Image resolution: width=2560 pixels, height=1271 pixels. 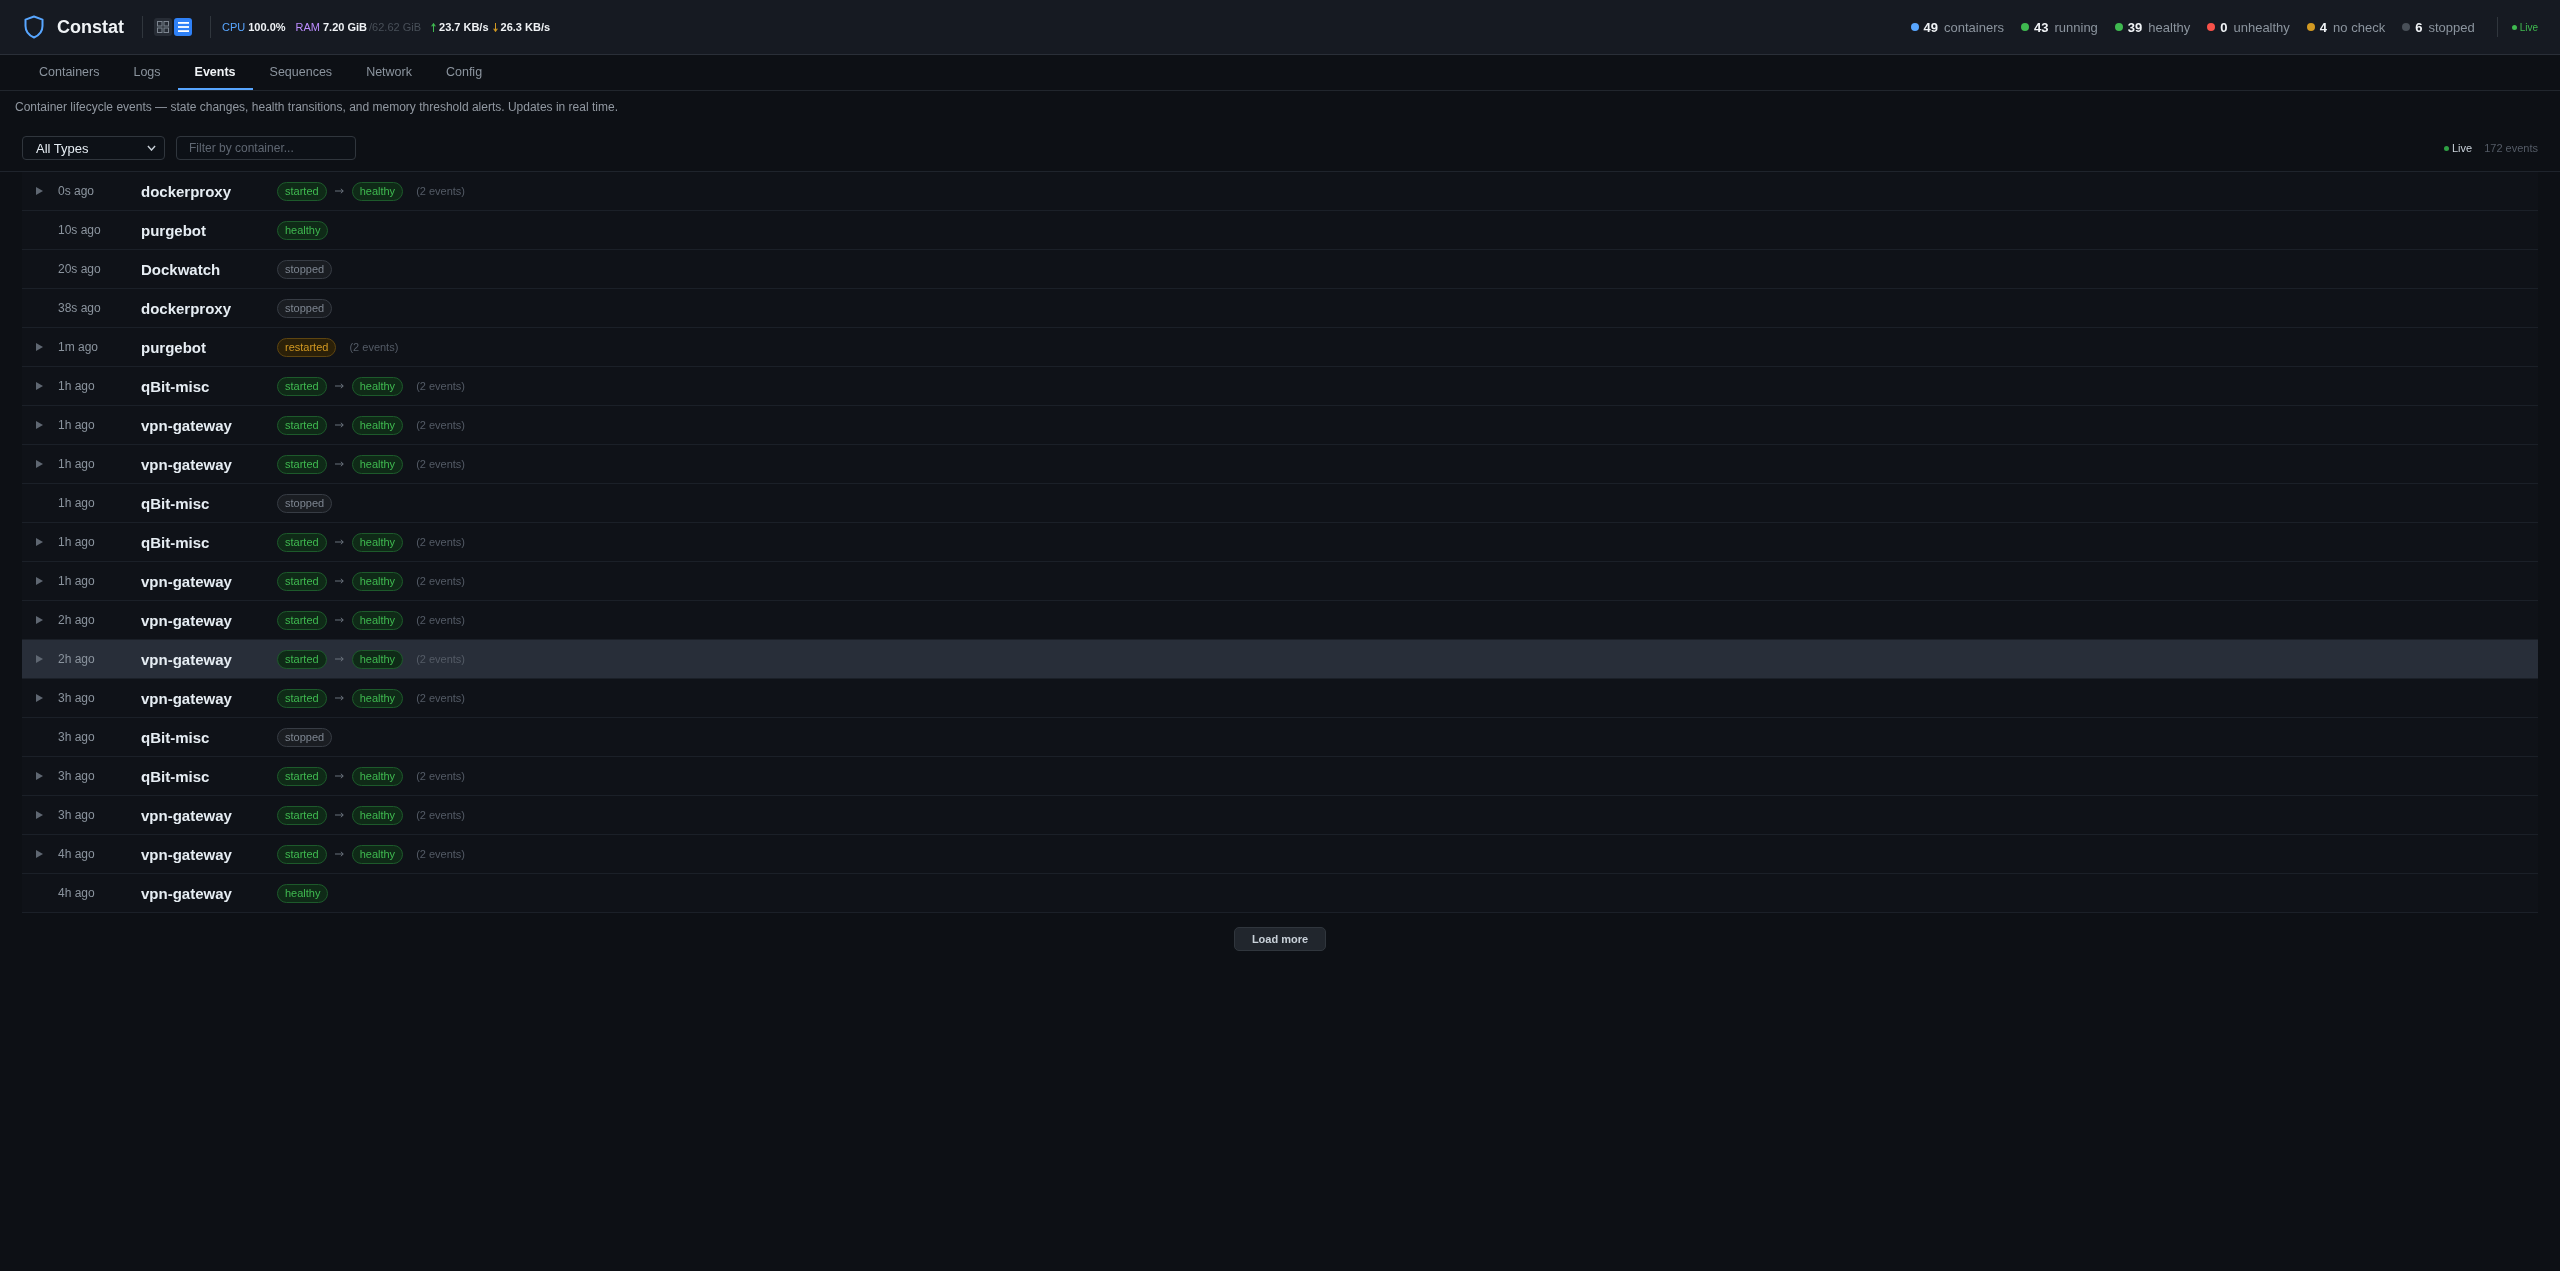 I want to click on event-total: 172 events, so click(x=2511, y=148).